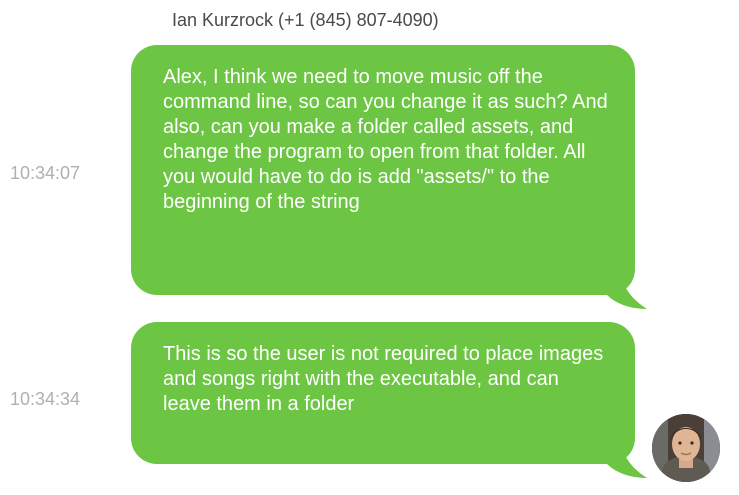 The image size is (739, 495). I want to click on user-avatar-icon, so click(686, 448).